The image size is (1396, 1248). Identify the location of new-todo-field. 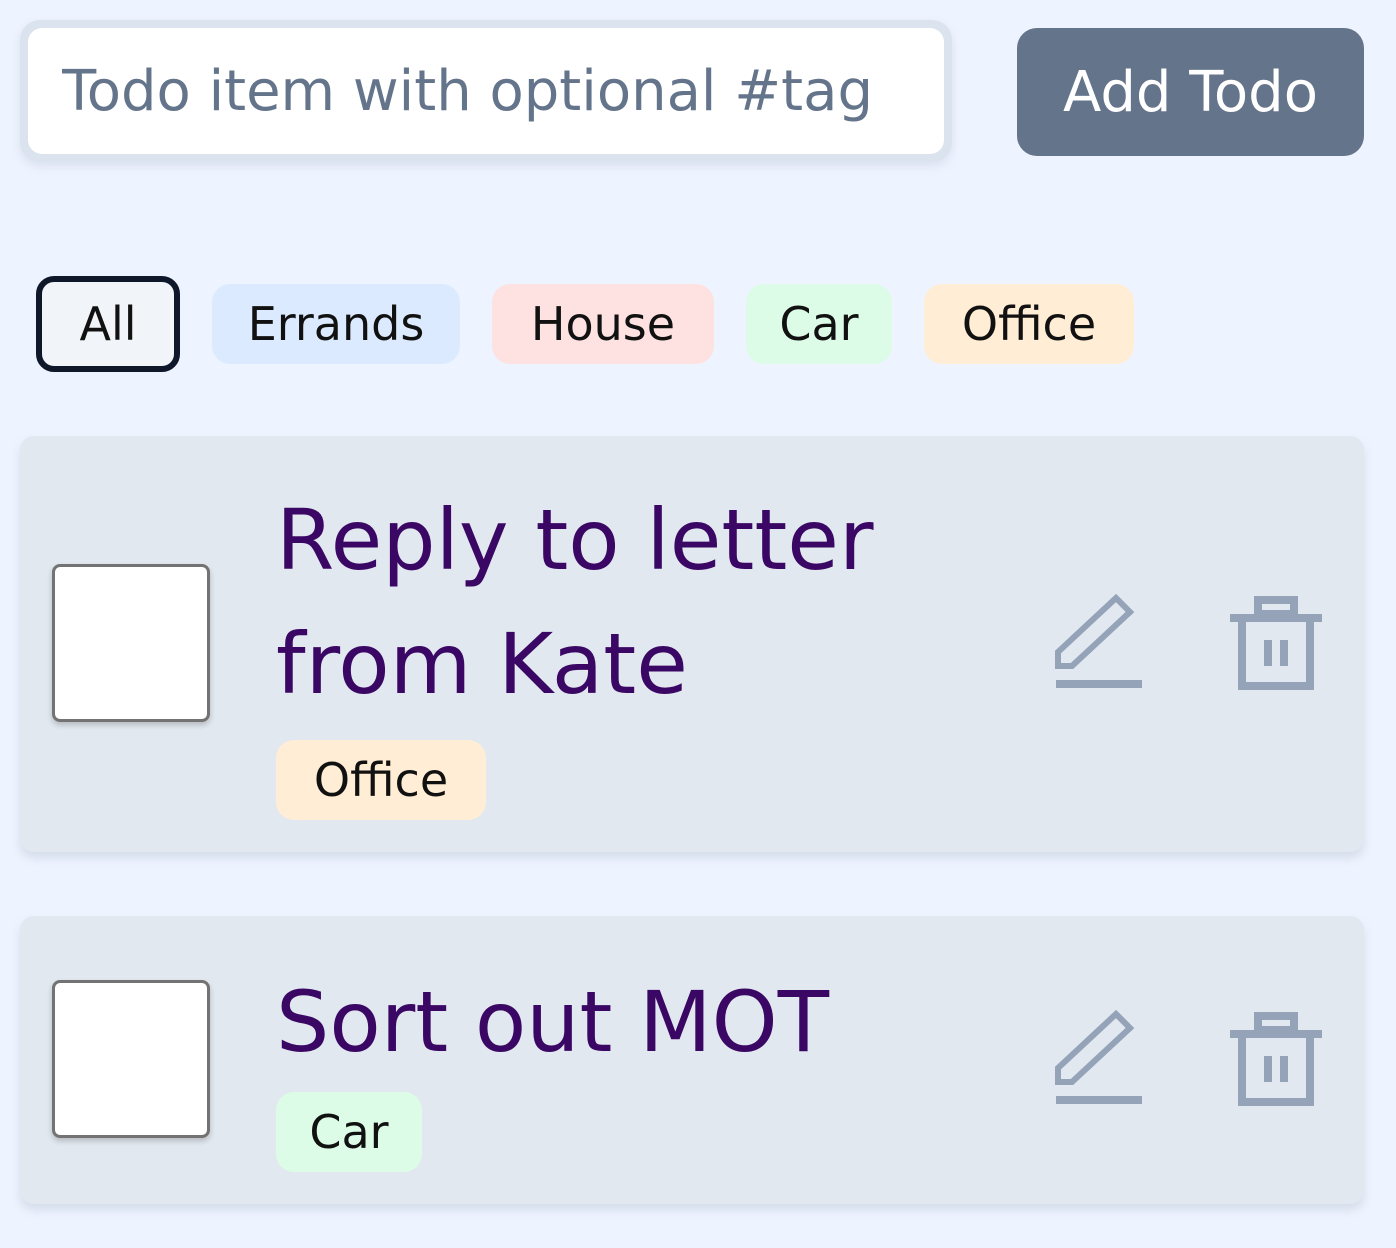
(486, 91).